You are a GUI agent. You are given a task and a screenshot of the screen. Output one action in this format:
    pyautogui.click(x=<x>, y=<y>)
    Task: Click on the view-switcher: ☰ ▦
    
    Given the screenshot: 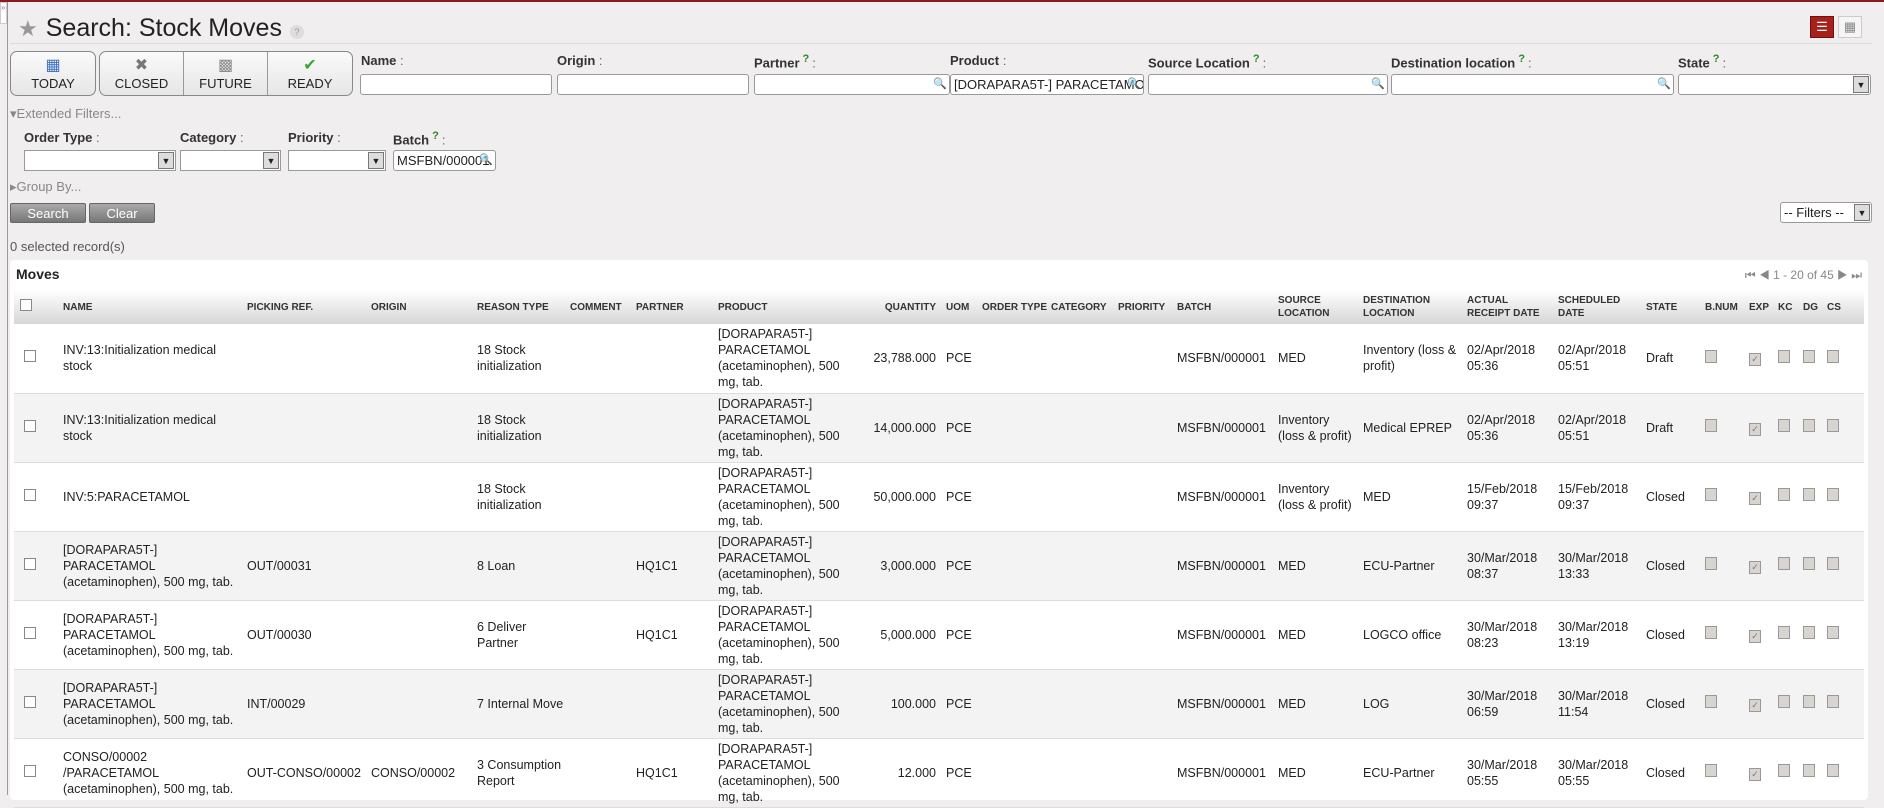 What is the action you would take?
    pyautogui.click(x=1836, y=27)
    